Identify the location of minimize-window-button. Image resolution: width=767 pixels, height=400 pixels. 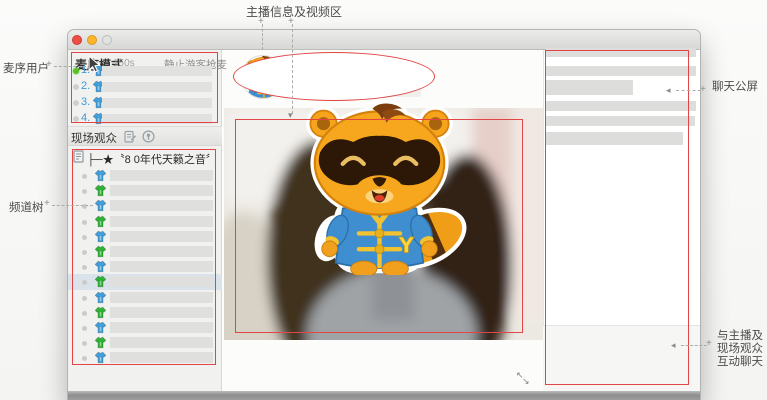
(92, 40).